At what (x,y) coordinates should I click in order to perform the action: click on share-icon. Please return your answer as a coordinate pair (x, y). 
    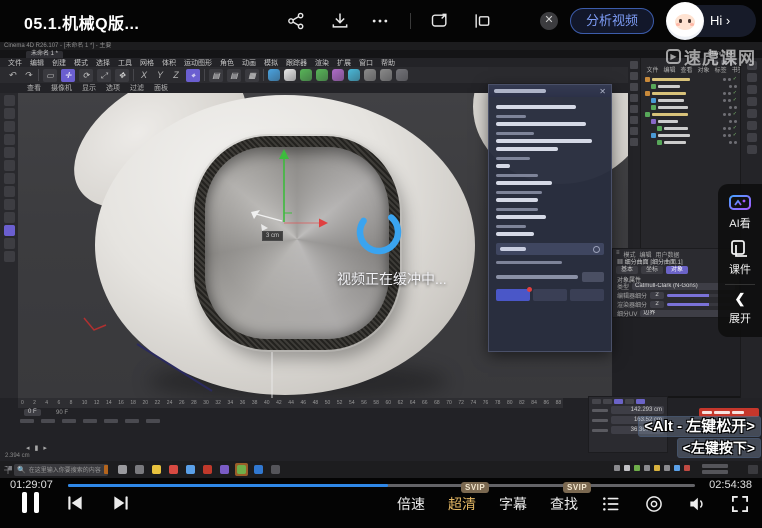
    Looking at the image, I should click on (296, 21).